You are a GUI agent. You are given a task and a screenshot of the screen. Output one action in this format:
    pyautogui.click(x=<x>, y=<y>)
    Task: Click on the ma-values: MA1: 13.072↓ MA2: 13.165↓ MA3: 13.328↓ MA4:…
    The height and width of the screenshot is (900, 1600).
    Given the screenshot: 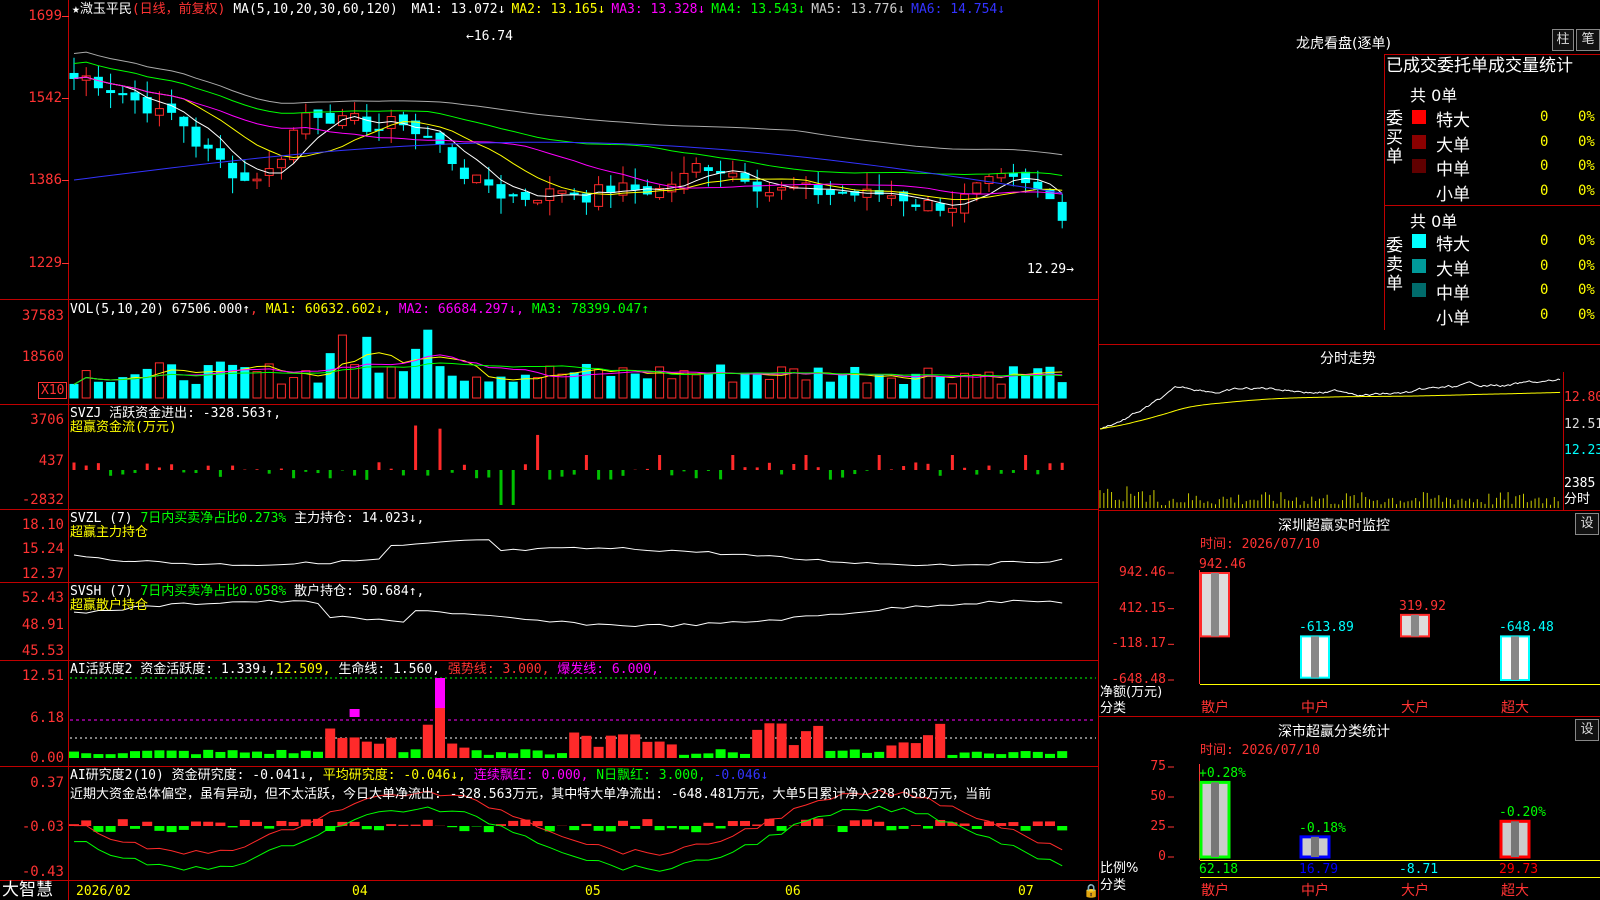 What is the action you would take?
    pyautogui.click(x=706, y=9)
    